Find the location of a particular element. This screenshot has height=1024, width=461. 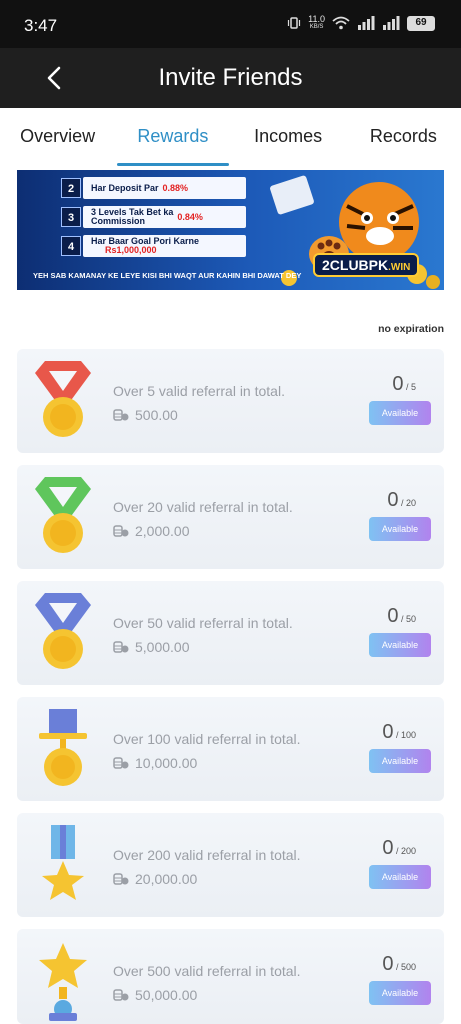

banner-offer-accent: 0.84% is located at coordinates (190, 216).